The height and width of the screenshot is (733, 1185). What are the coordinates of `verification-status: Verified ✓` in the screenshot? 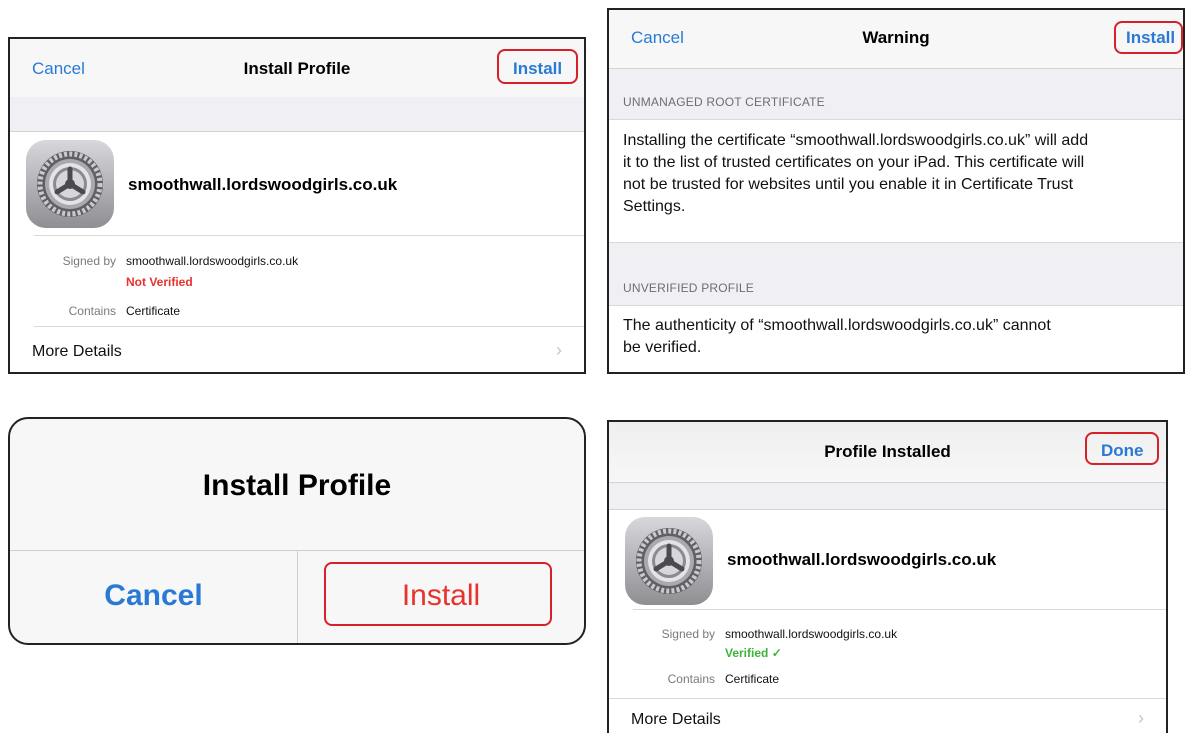 It's located at (753, 653).